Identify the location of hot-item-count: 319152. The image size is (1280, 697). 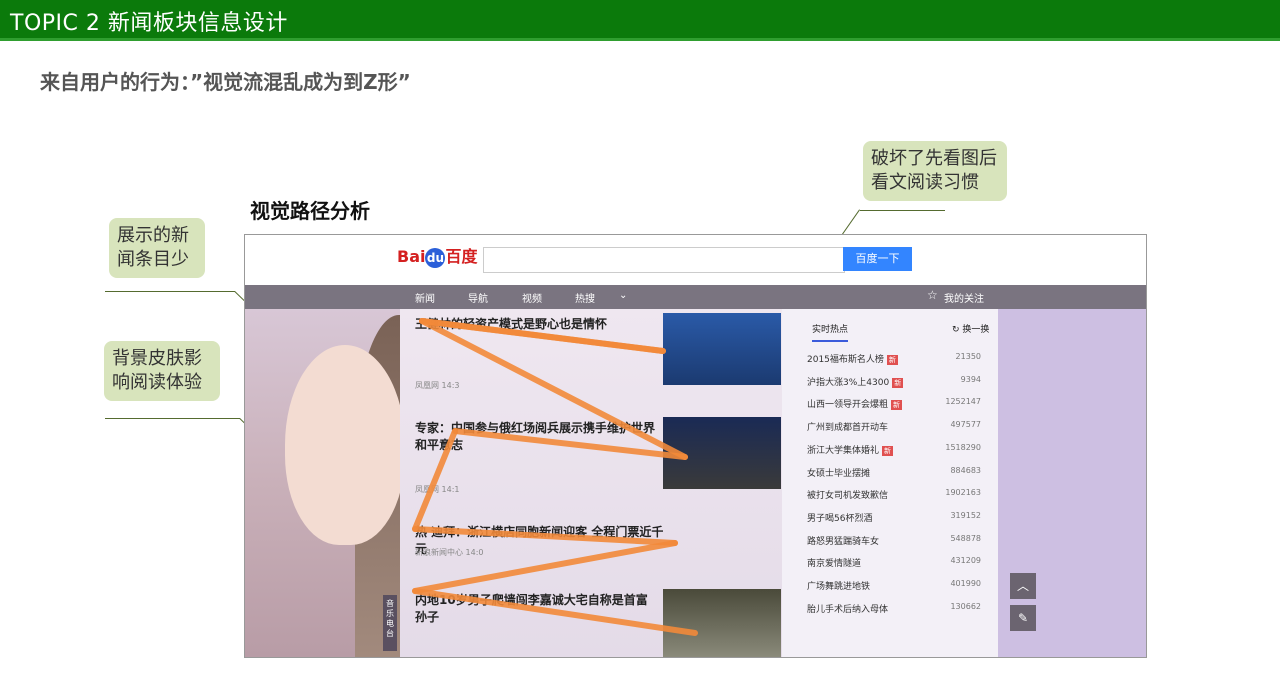
(965, 515).